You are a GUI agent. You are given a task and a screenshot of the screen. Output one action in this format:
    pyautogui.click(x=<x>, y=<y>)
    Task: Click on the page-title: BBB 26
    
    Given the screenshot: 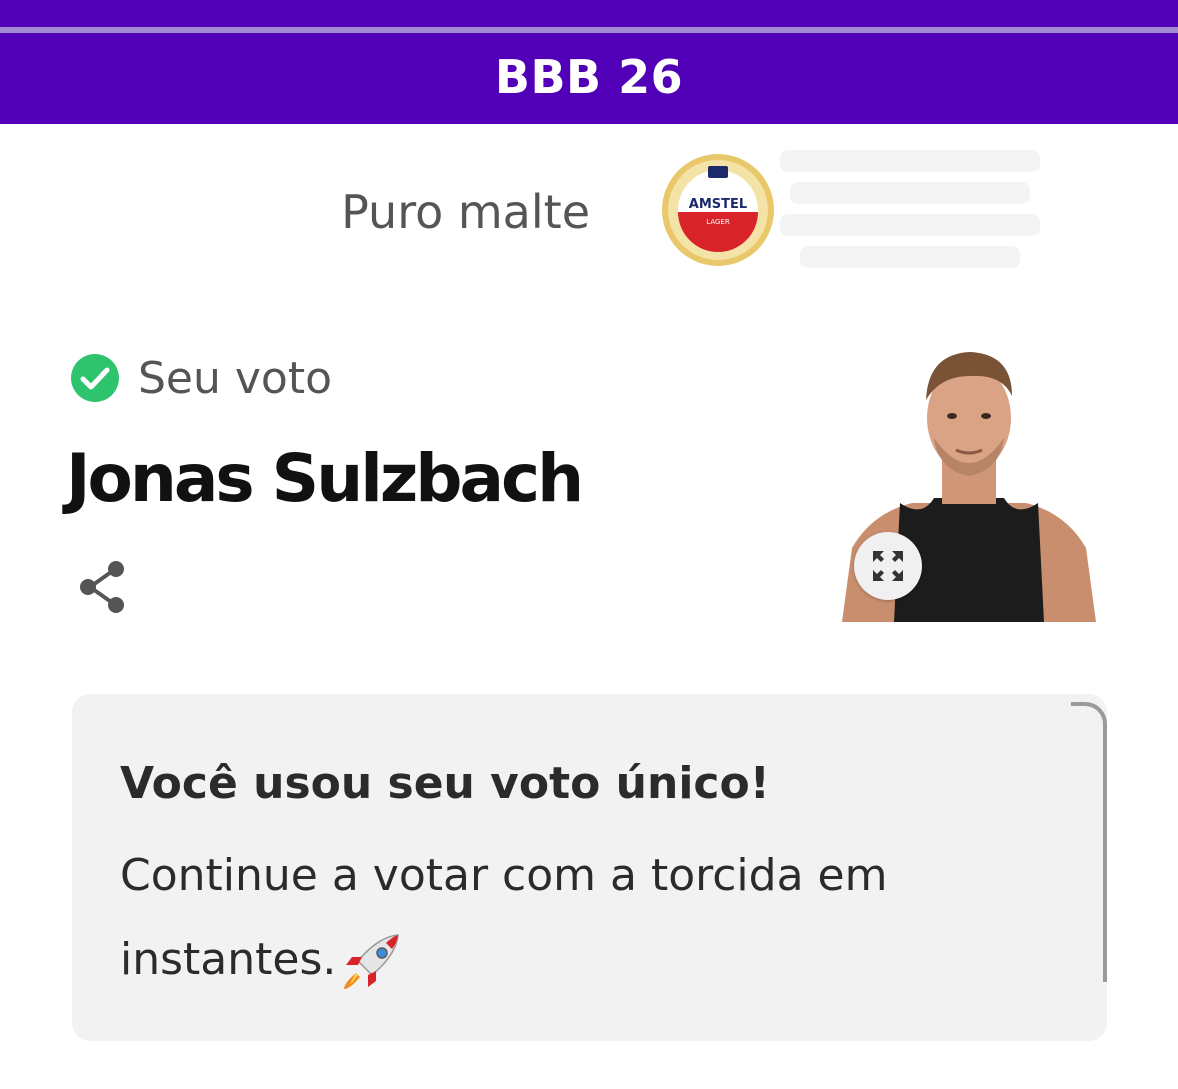 What is the action you would take?
    pyautogui.click(x=589, y=77)
    